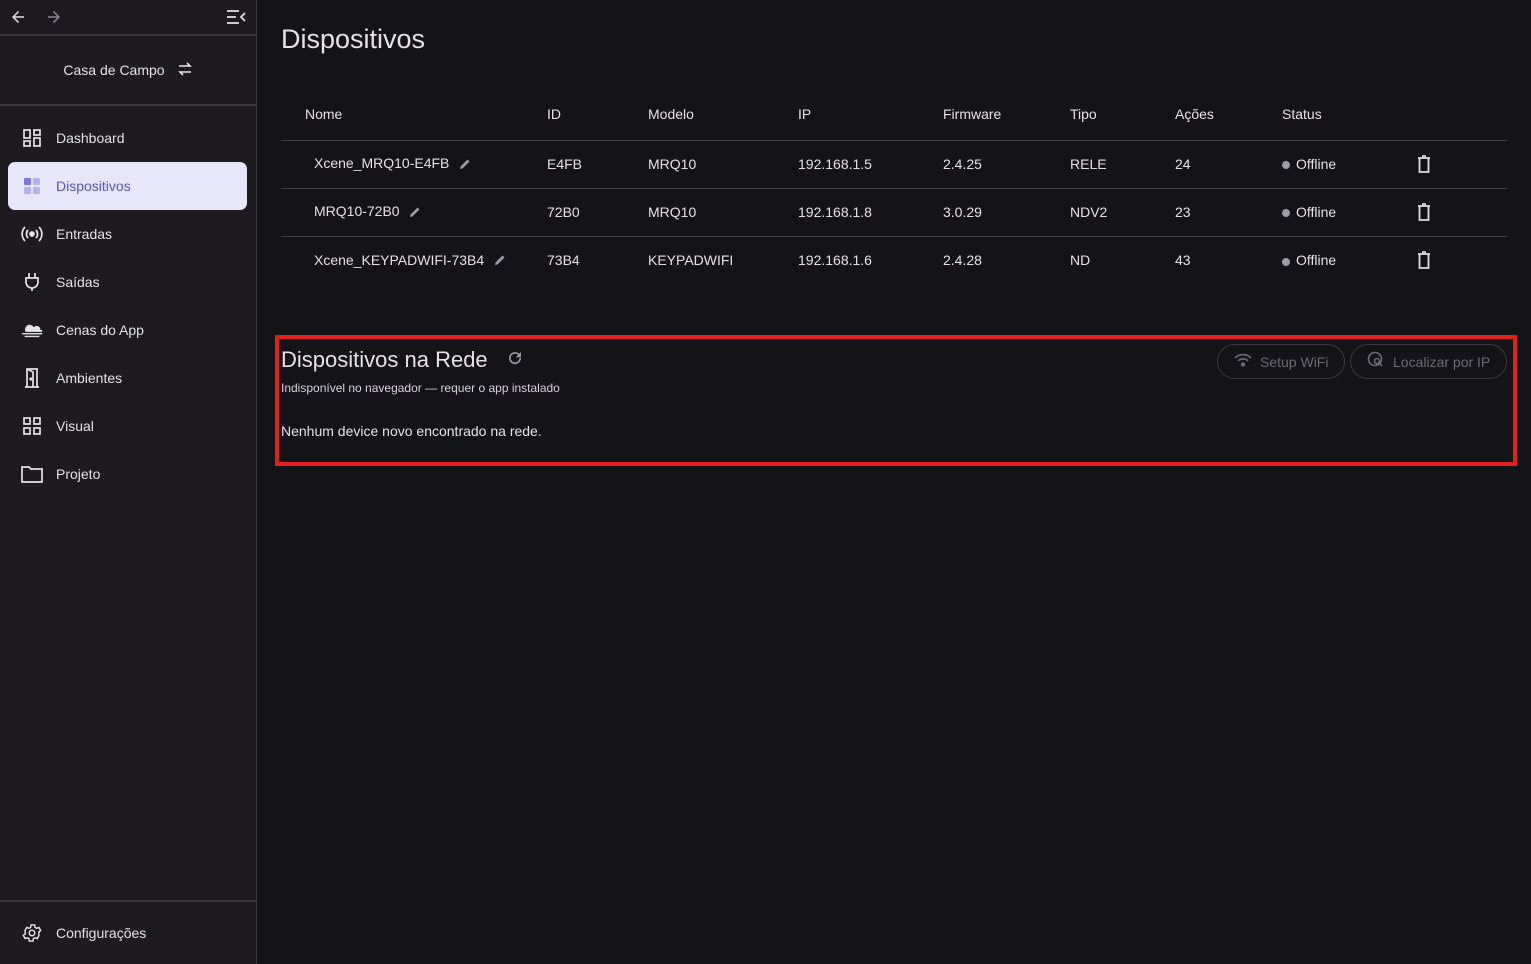  Describe the element at coordinates (32, 330) in the screenshot. I see `cloud-icon` at that location.